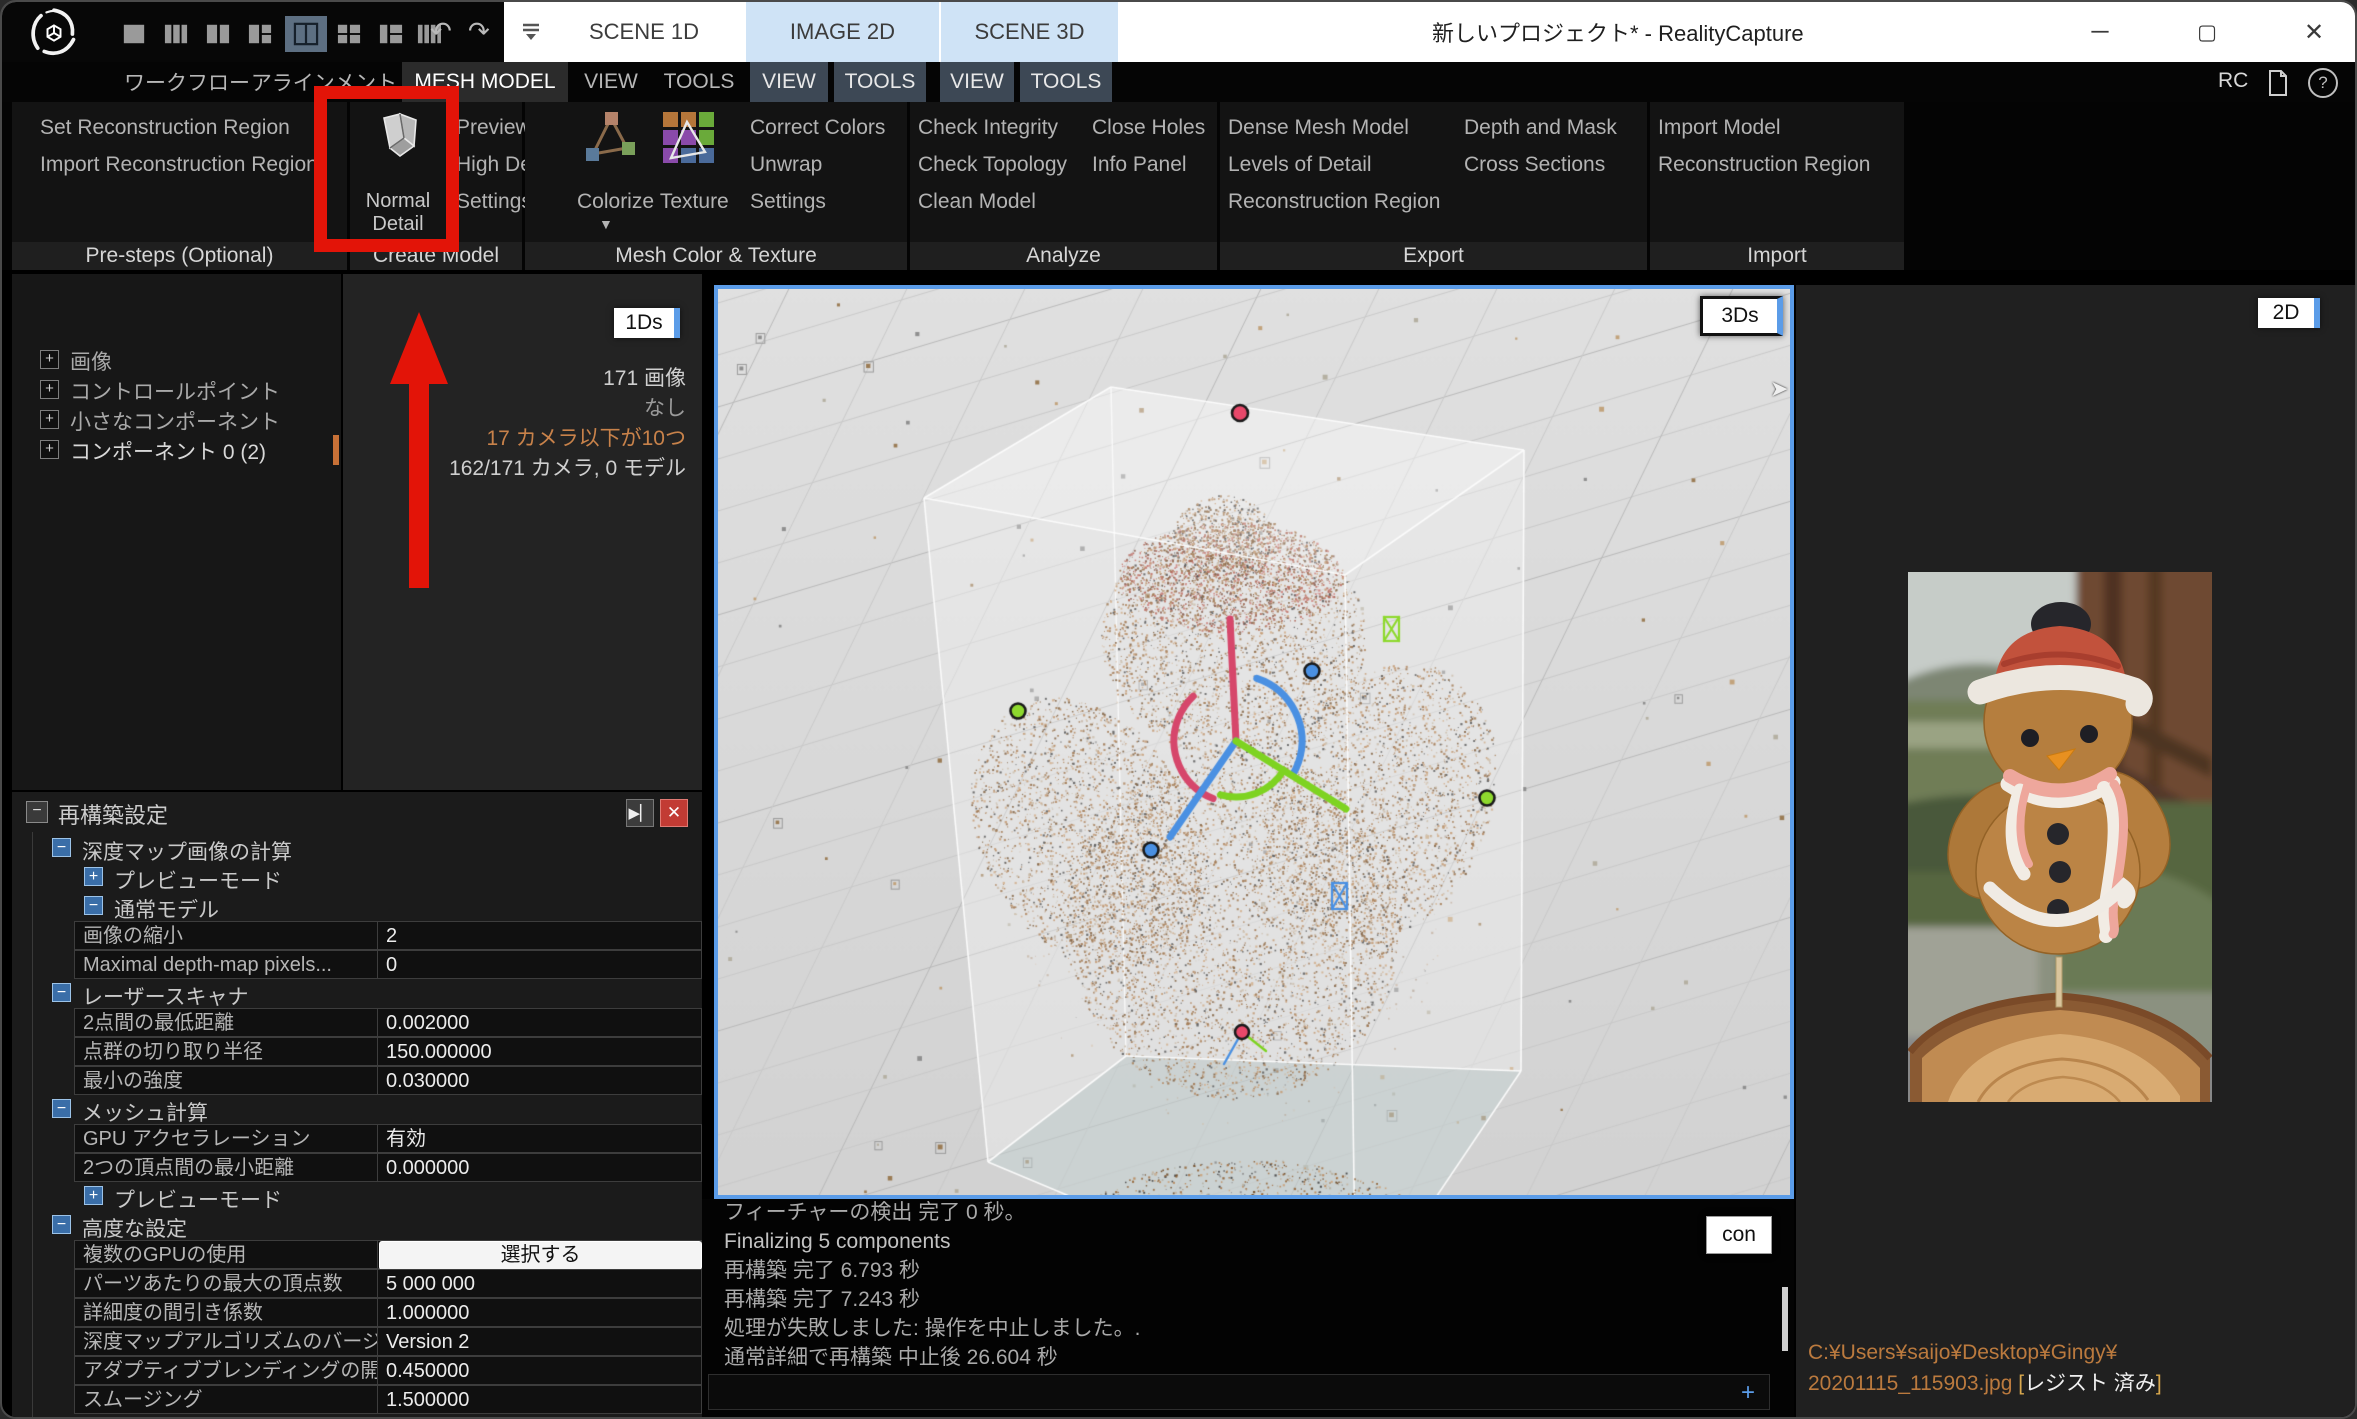  Describe the element at coordinates (357, 1283) in the screenshot. I see `settings-property-row: パーツあたりの最大の頂点数 5 000 000` at that location.